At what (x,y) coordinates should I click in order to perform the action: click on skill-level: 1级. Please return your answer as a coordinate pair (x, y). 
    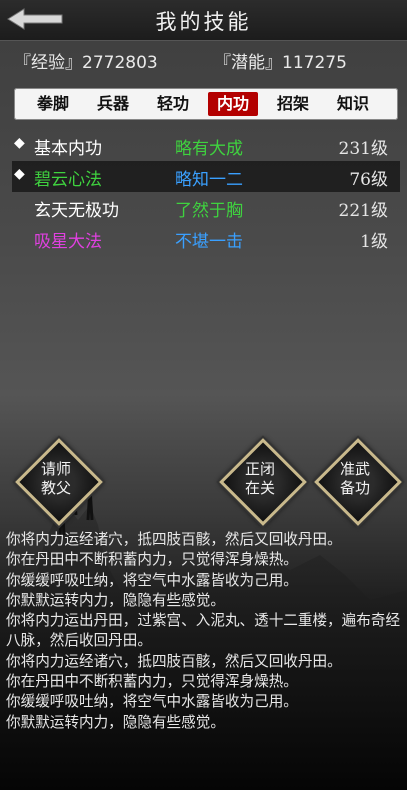
    Looking at the image, I should click on (374, 242).